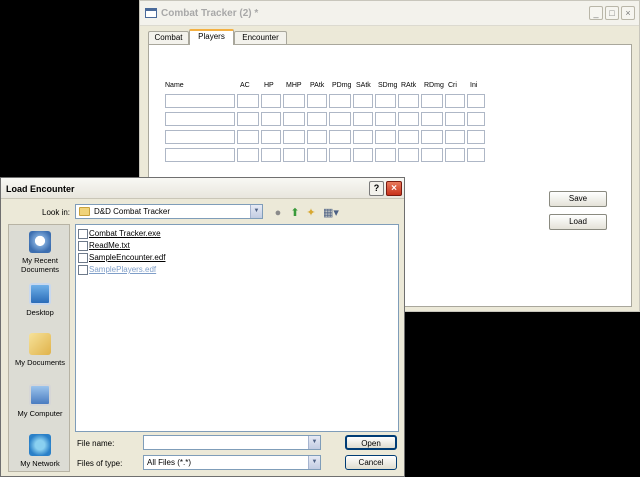 The width and height of the screenshot is (640, 477). Describe the element at coordinates (169, 211) in the screenshot. I see `look-in-select: D&D Combat Tracker ▼` at that location.